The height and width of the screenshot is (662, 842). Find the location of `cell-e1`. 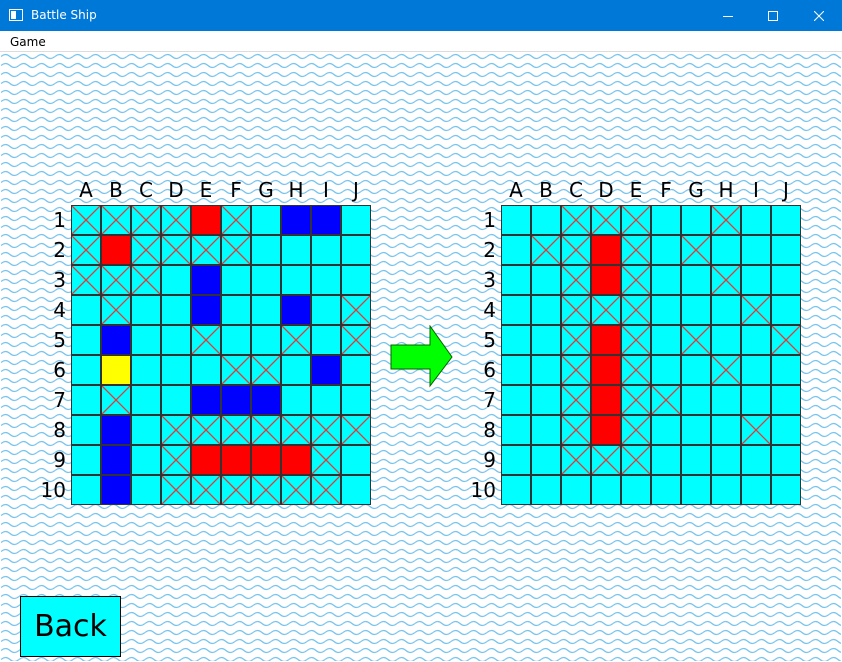

cell-e1 is located at coordinates (206, 220).